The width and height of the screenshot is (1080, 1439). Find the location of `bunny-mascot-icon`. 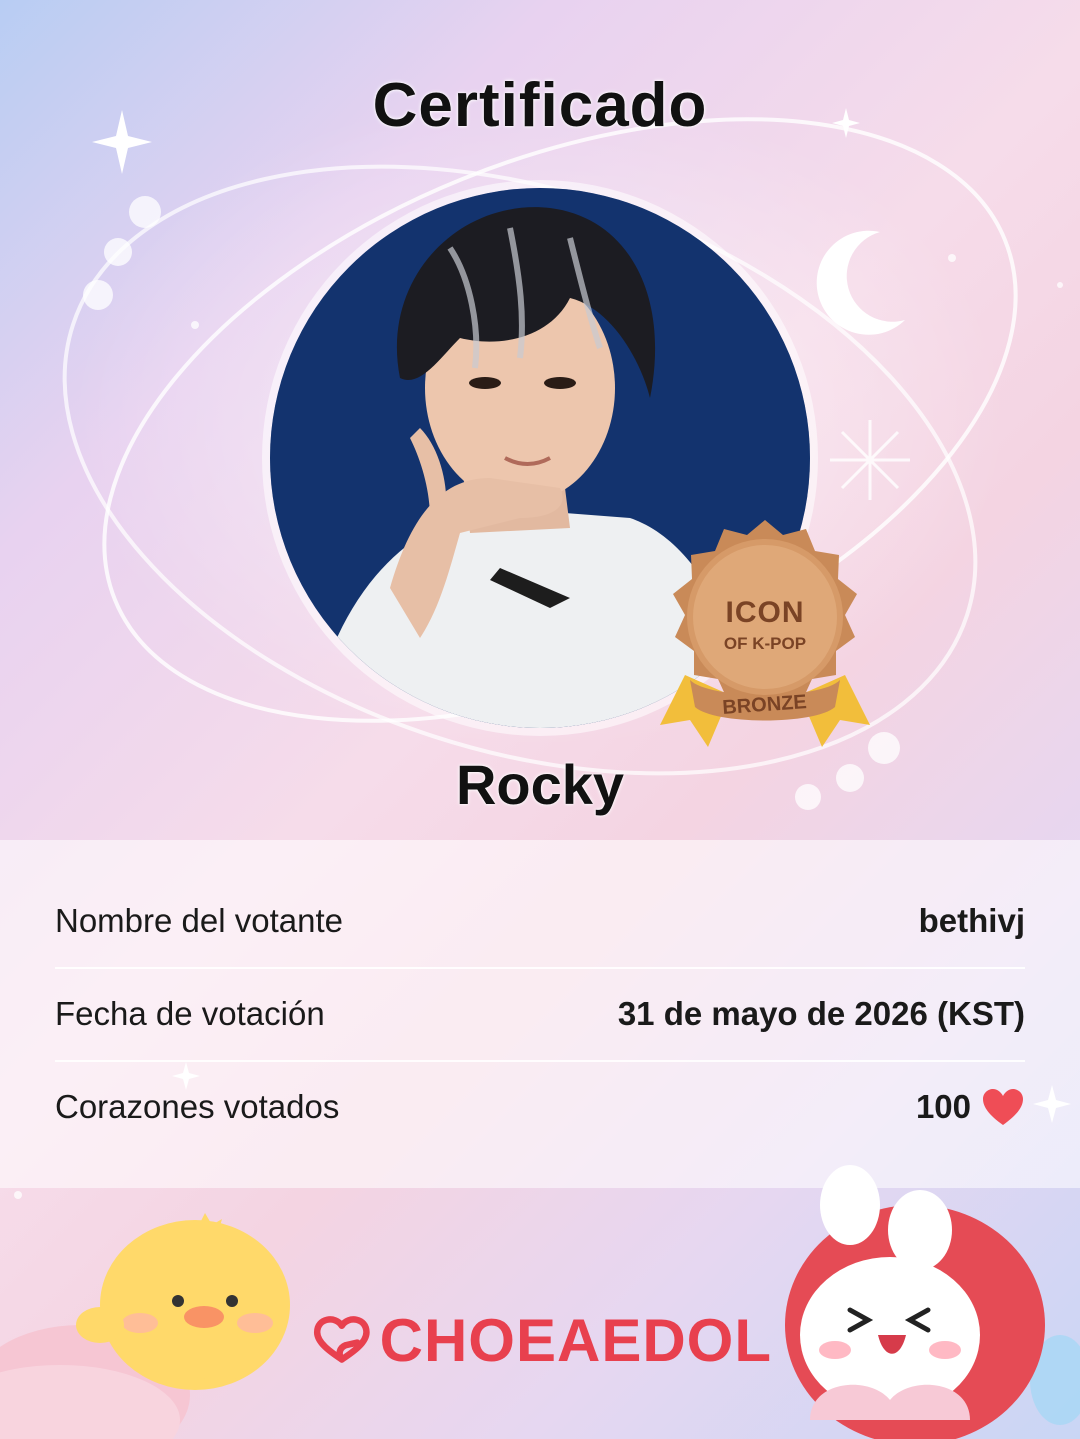

bunny-mascot-icon is located at coordinates (932, 1302).